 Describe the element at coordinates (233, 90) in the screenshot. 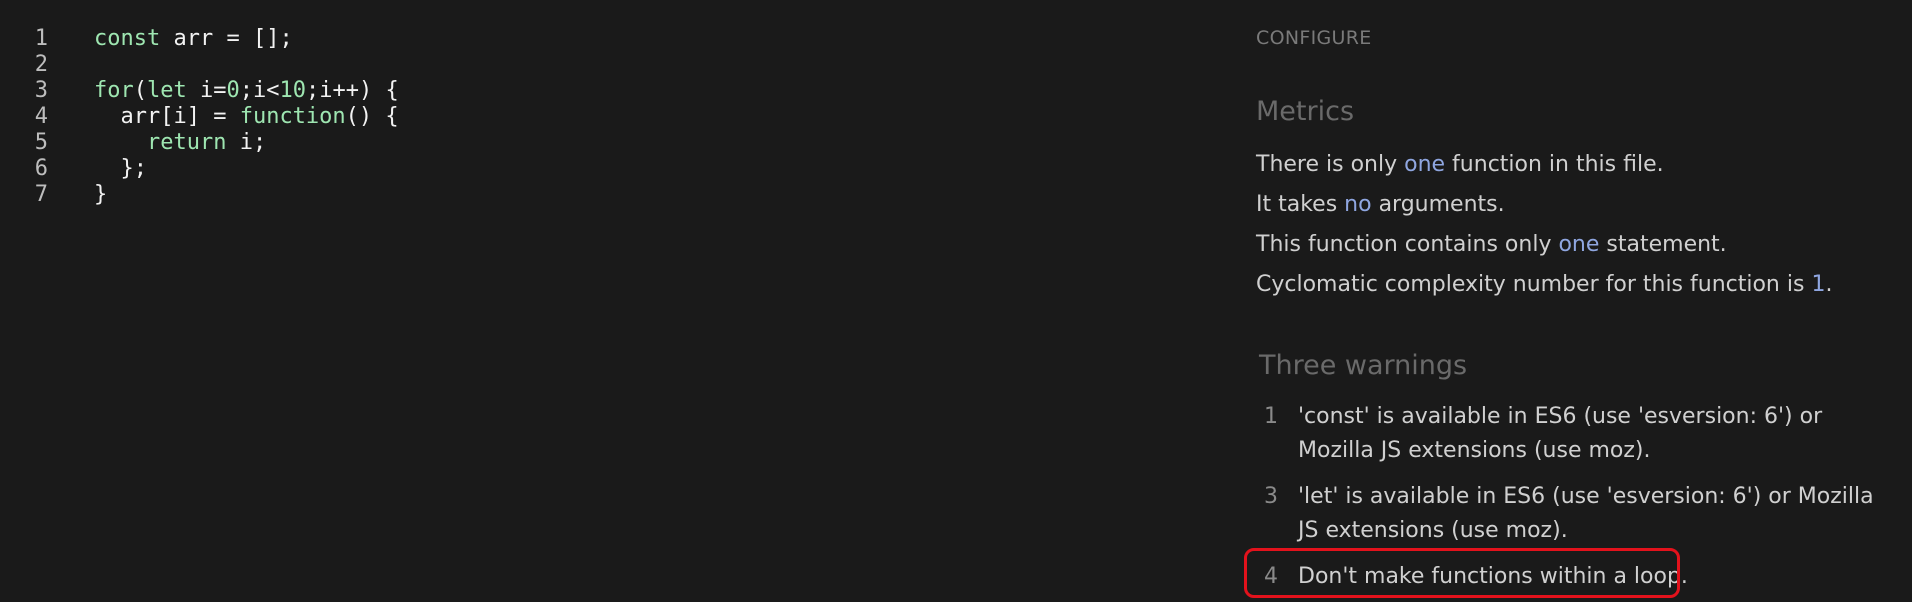

I see `code-token: 0` at that location.